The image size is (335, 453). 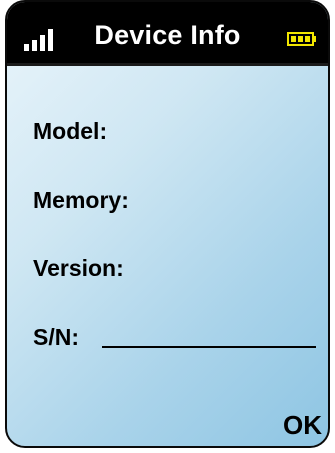 I want to click on model-label: Model:, so click(x=70, y=131).